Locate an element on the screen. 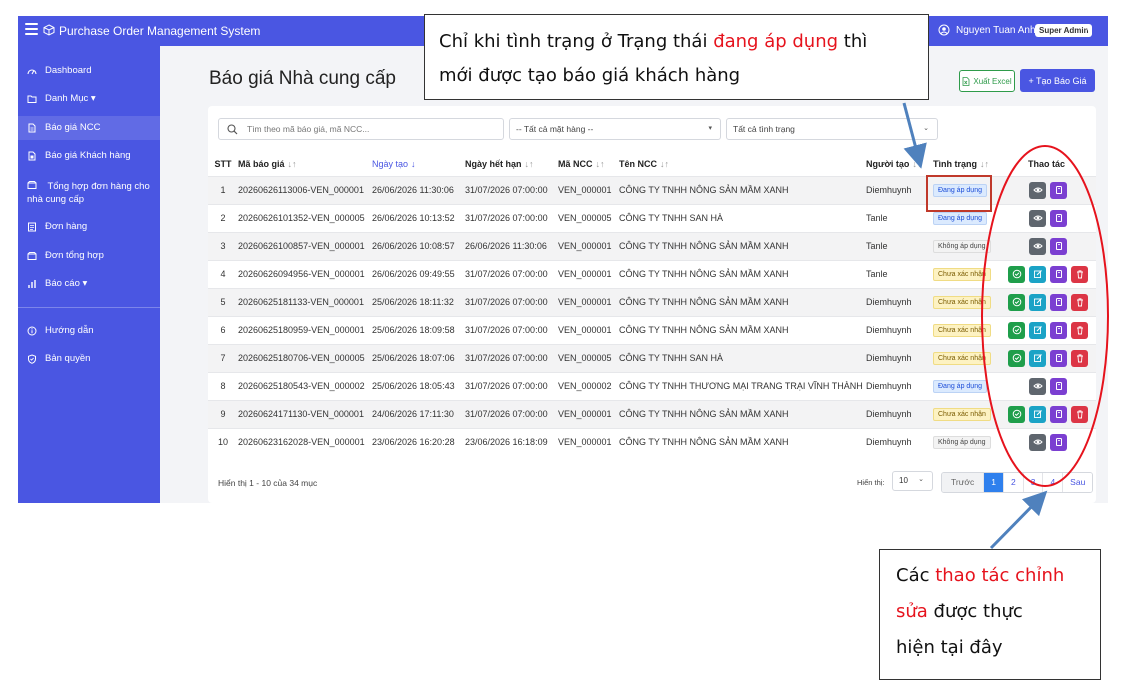 The width and height of the screenshot is (1148, 687). col-header-vendor-name: Tên NCC ↓↑ is located at coordinates (742, 164).